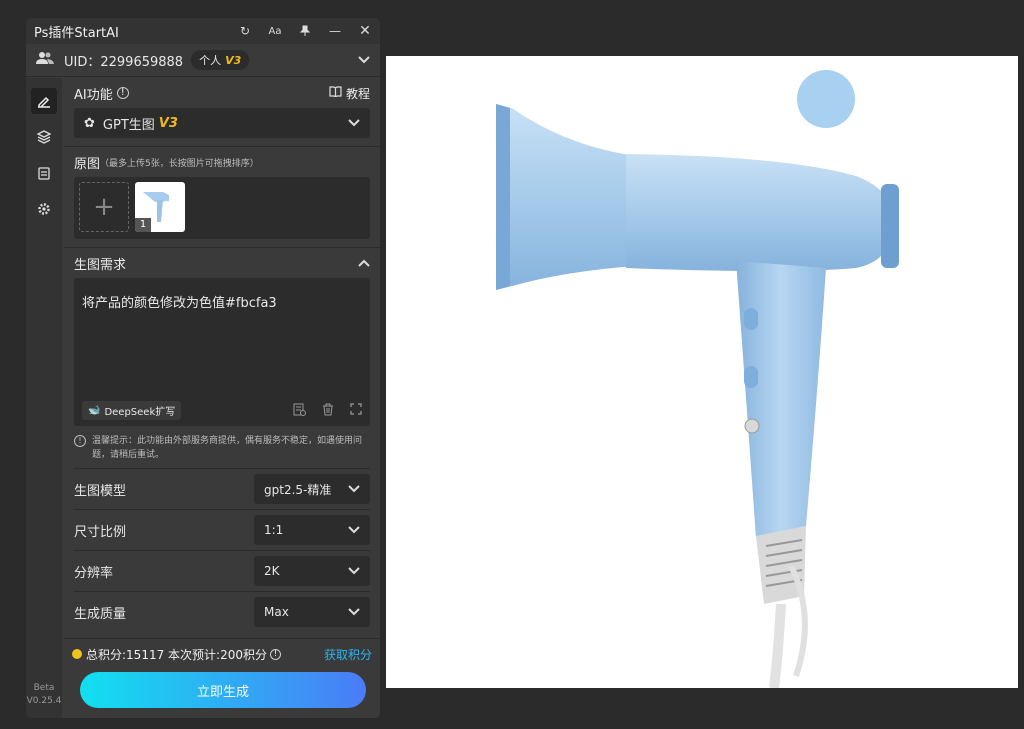  I want to click on minimize-icon: —, so click(335, 31).